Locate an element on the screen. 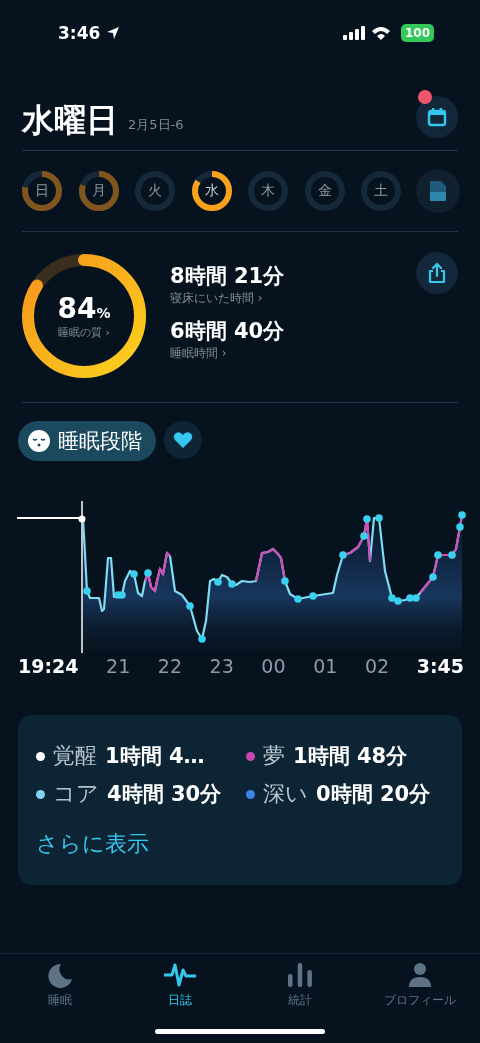 This screenshot has width=480, height=1043. stat-link: 寝床にいた時間 › is located at coordinates (227, 298).